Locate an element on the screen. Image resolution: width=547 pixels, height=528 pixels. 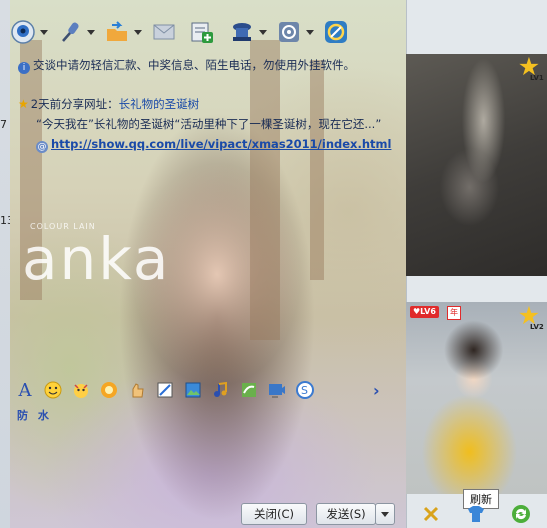
shake-window-button is located at coordinates (137, 390).